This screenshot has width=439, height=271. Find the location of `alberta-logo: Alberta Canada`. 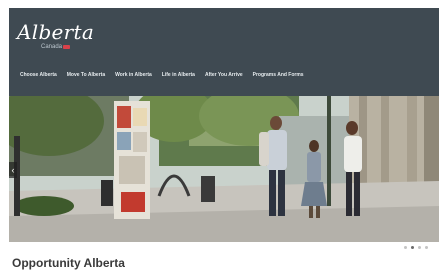

alberta-logo: Alberta Canada is located at coordinates (62, 37).